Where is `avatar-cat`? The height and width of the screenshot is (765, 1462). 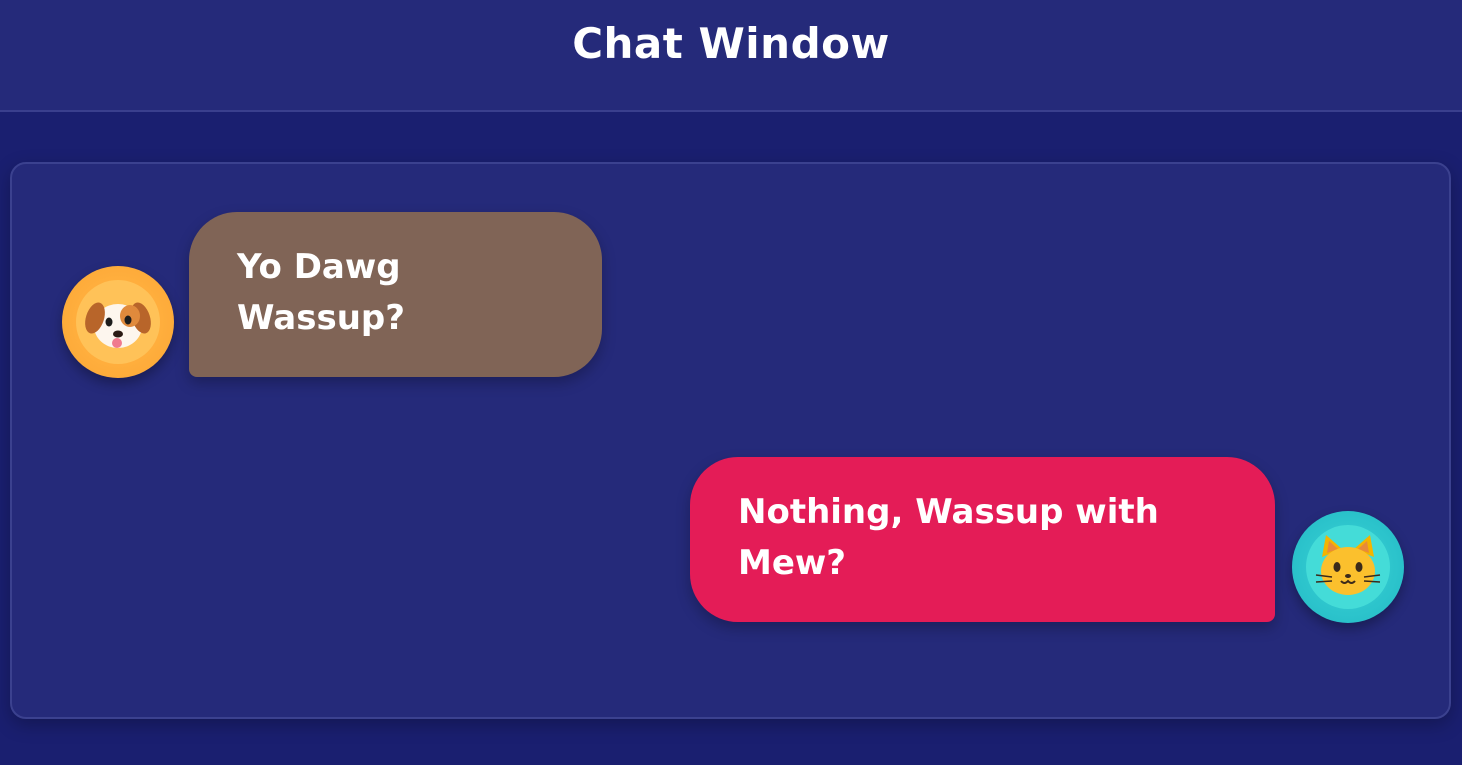 avatar-cat is located at coordinates (1348, 567).